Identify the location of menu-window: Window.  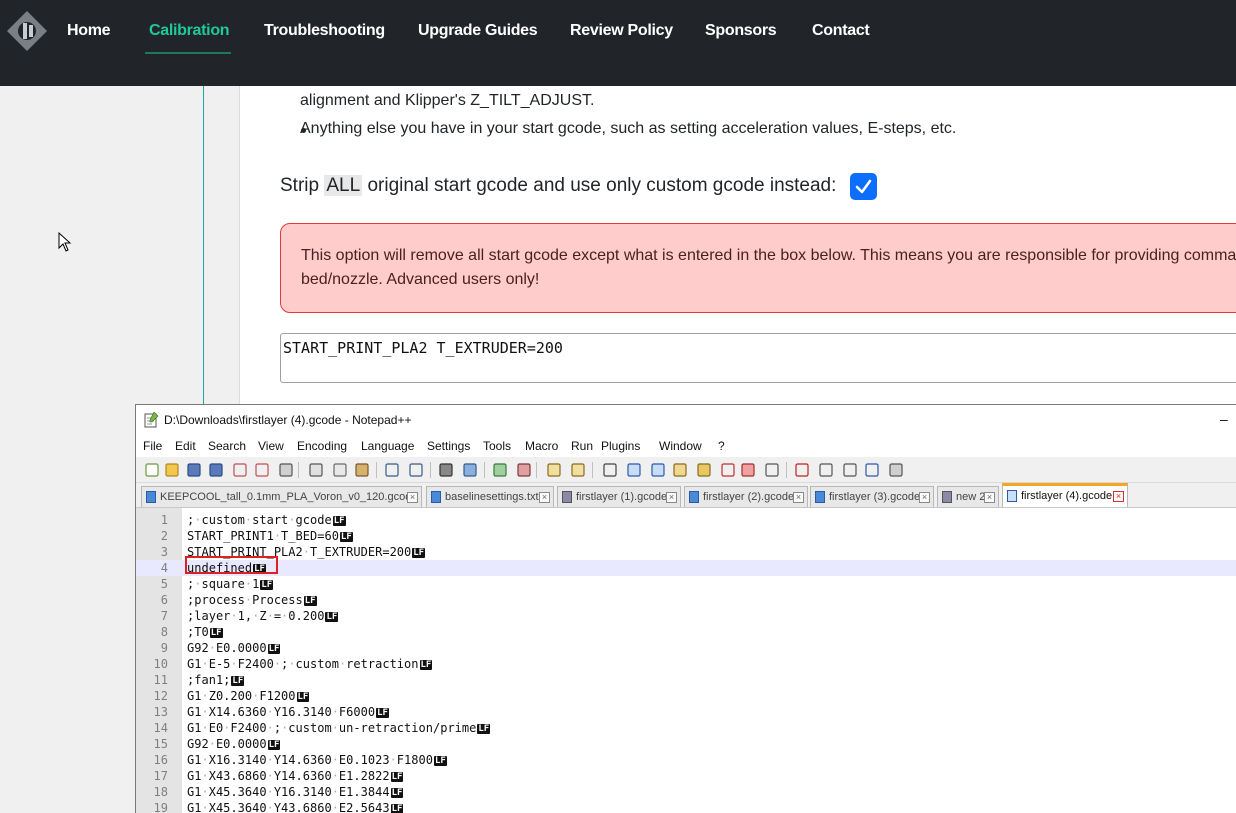
(680, 446).